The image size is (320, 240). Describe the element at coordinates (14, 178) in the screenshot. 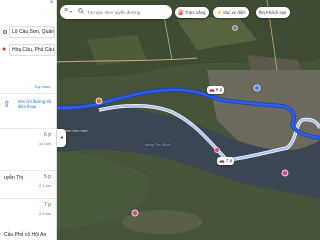

I see `route-name: uyễn Thị` at that location.